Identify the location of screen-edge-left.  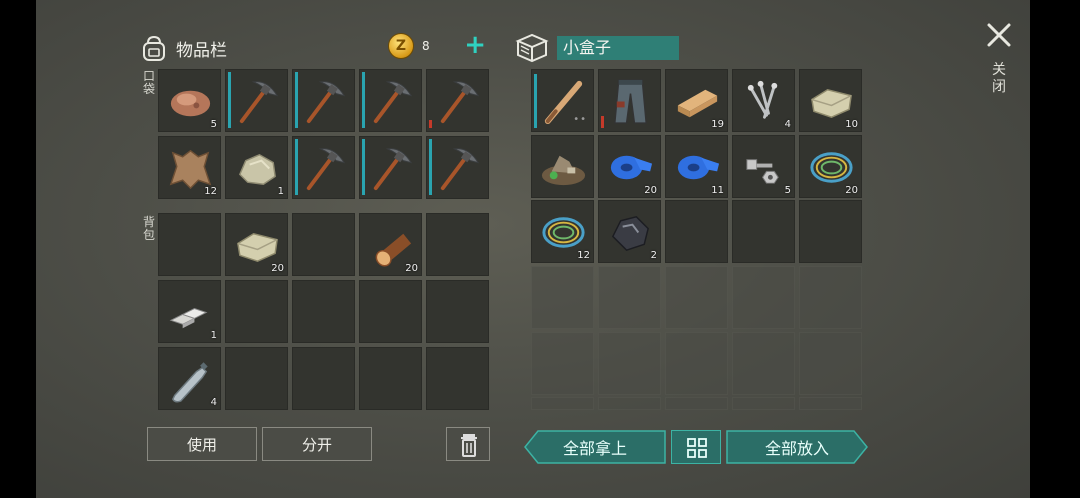
(18, 249).